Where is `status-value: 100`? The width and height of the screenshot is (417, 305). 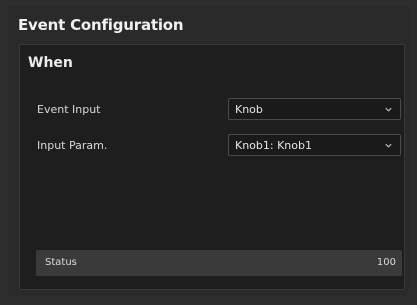
status-value: 100 is located at coordinates (386, 262).